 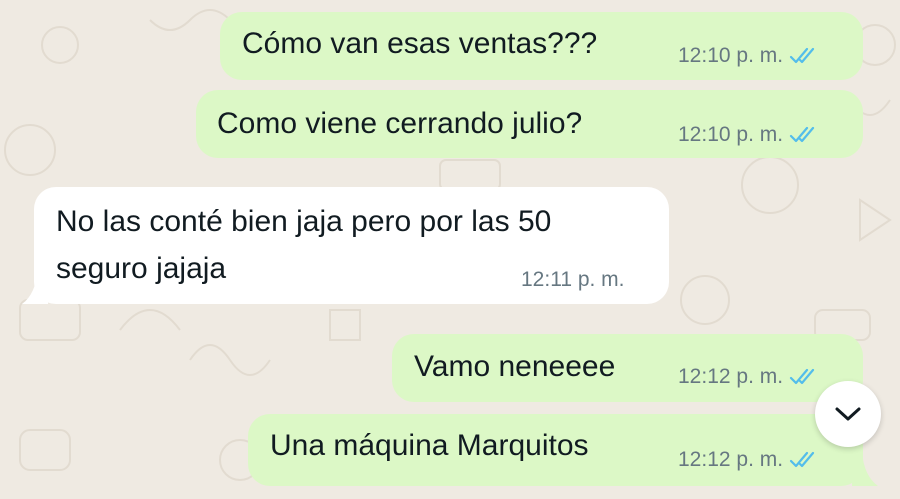 I want to click on scroll-to-bottom-button, so click(x=848, y=414).